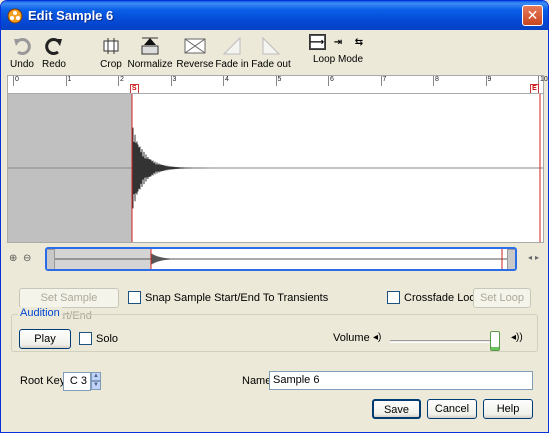 The height and width of the screenshot is (433, 549). I want to click on overview-left-handle, so click(51, 259).